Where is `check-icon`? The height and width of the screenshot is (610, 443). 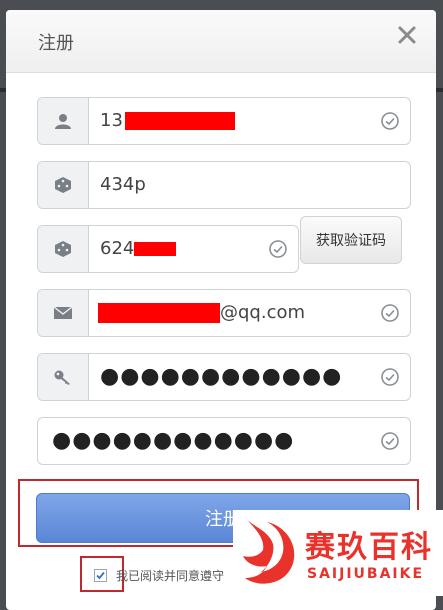 check-icon is located at coordinates (100, 575).